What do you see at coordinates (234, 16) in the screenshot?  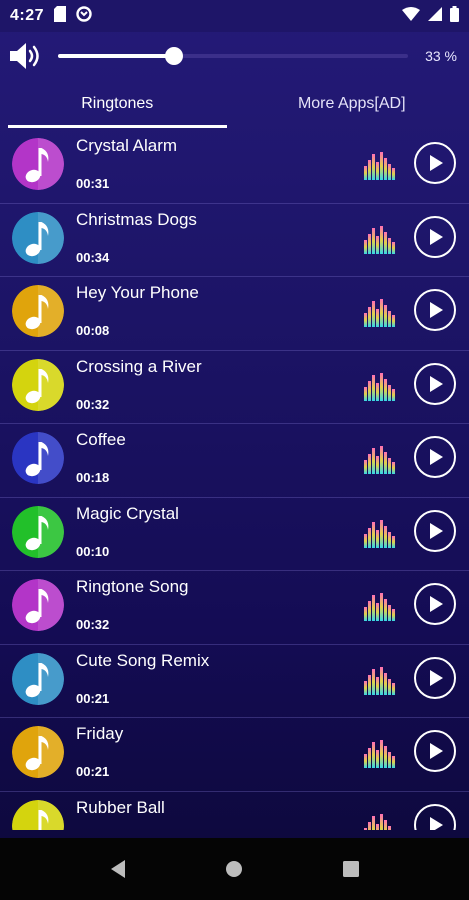 I see `status-bar: 4:27` at bounding box center [234, 16].